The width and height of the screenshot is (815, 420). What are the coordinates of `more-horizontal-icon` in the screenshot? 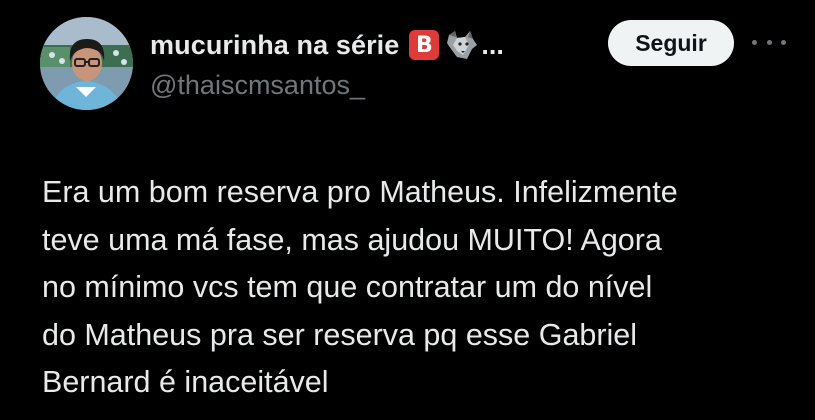 It's located at (769, 42).